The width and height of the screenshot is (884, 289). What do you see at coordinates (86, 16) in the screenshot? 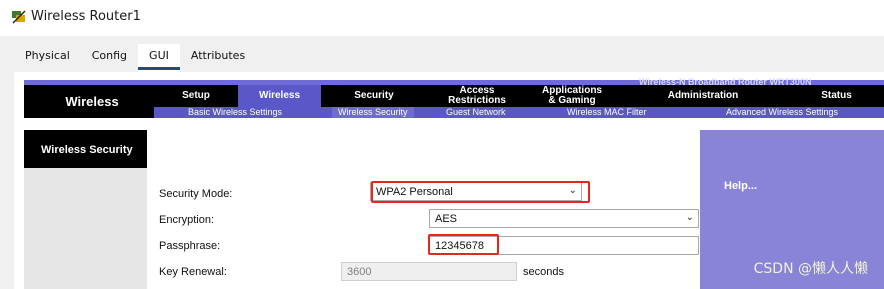
I see `window-title: Wireless Router1` at bounding box center [86, 16].